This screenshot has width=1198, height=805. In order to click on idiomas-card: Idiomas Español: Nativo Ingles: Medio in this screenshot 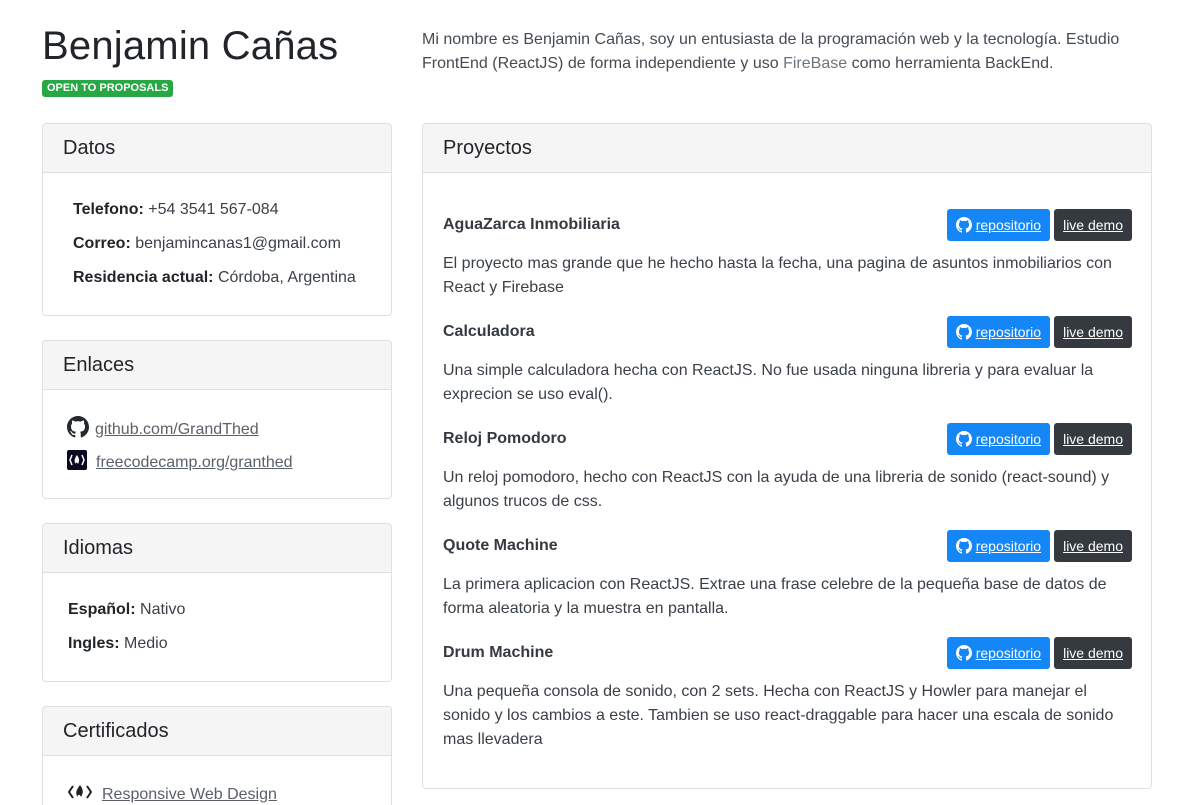, I will do `click(217, 602)`.